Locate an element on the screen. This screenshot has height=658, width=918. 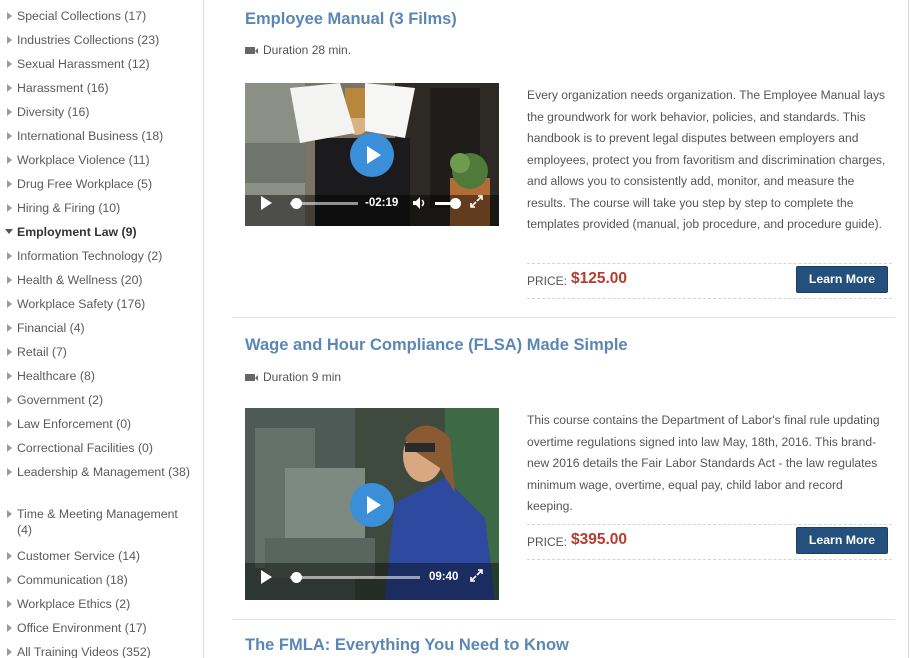
category-label: Time & Meeting Management (4) is located at coordinates (97, 522).